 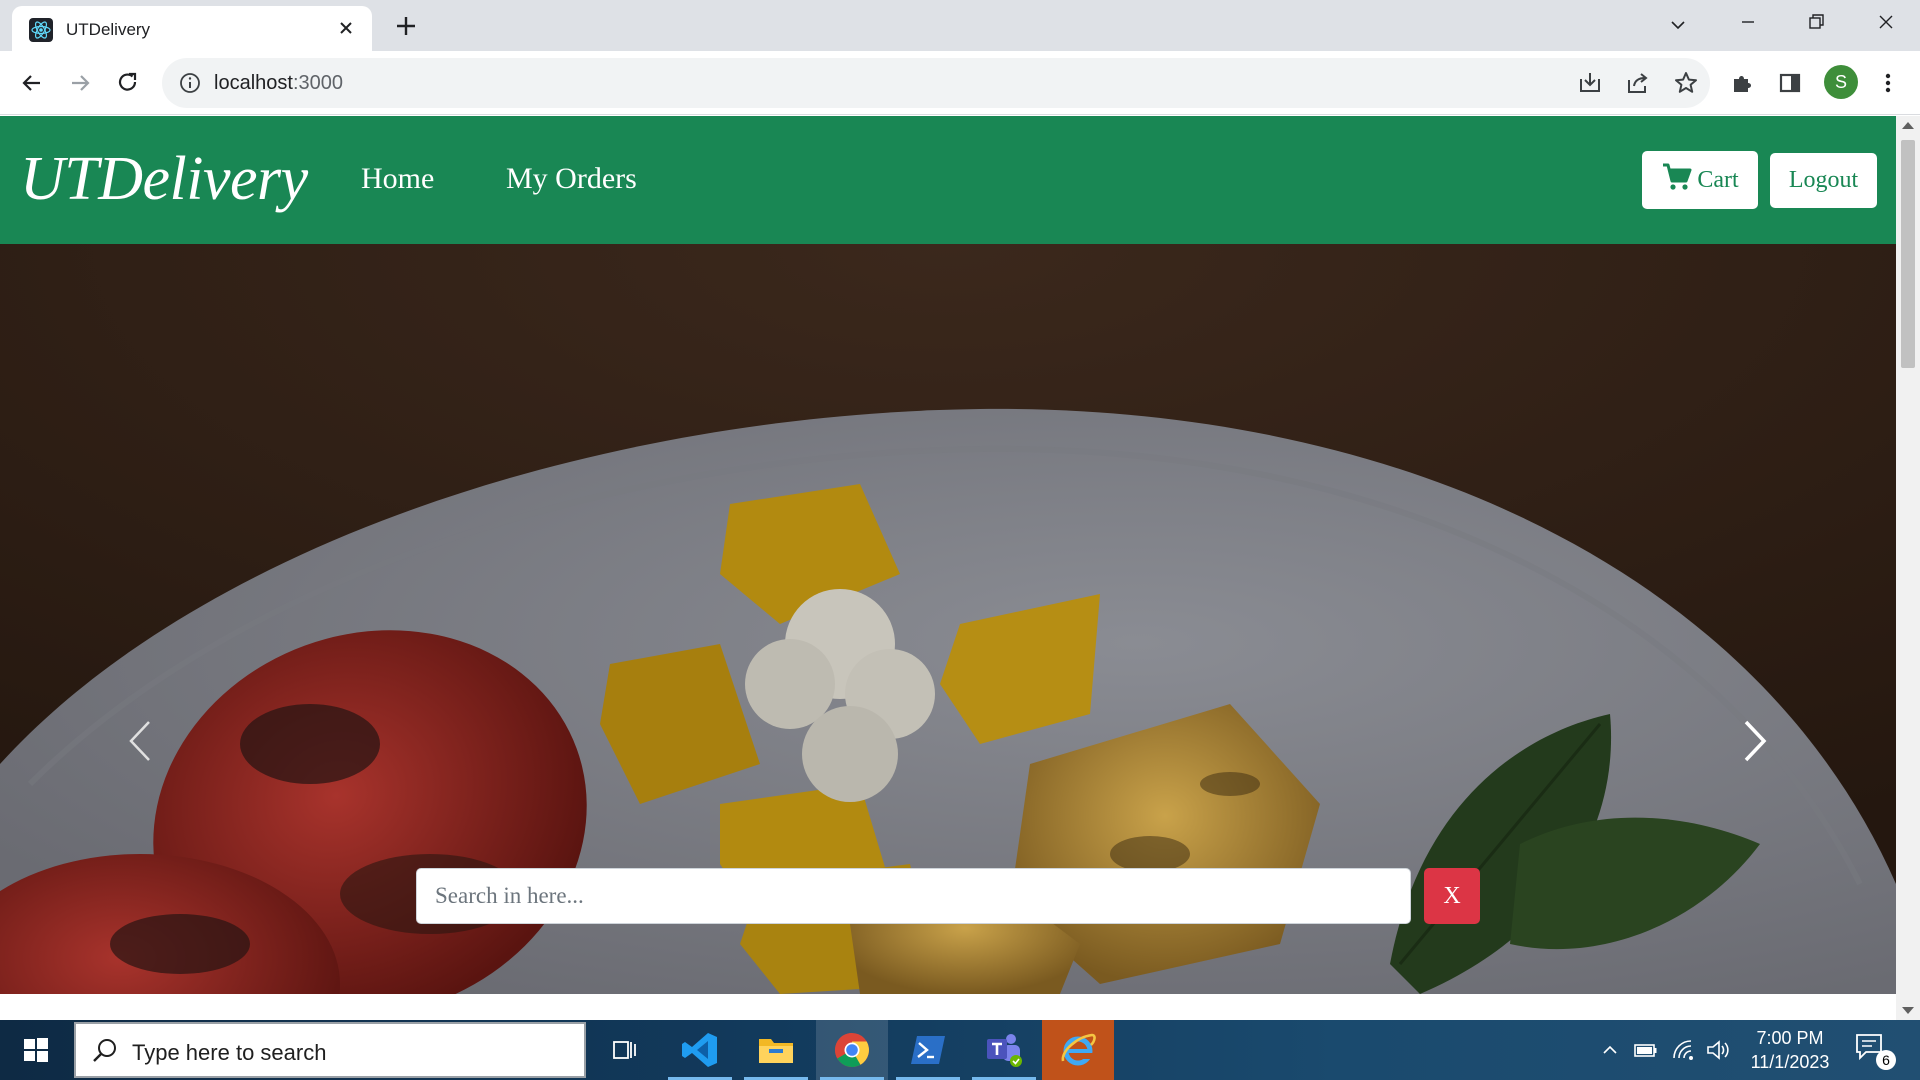 I want to click on powershell-icon, so click(x=928, y=1050).